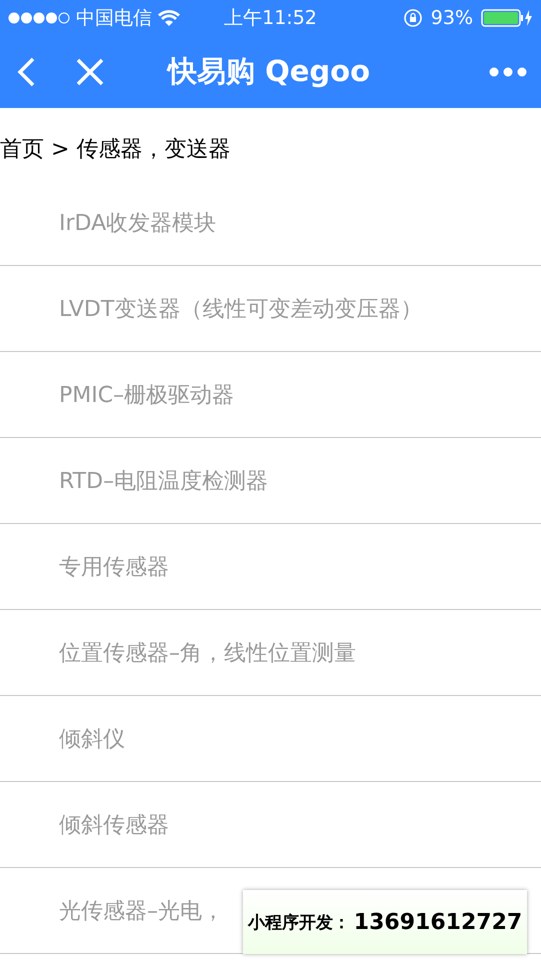  Describe the element at coordinates (438, 922) in the screenshot. I see `phone-number: 13691612727` at that location.